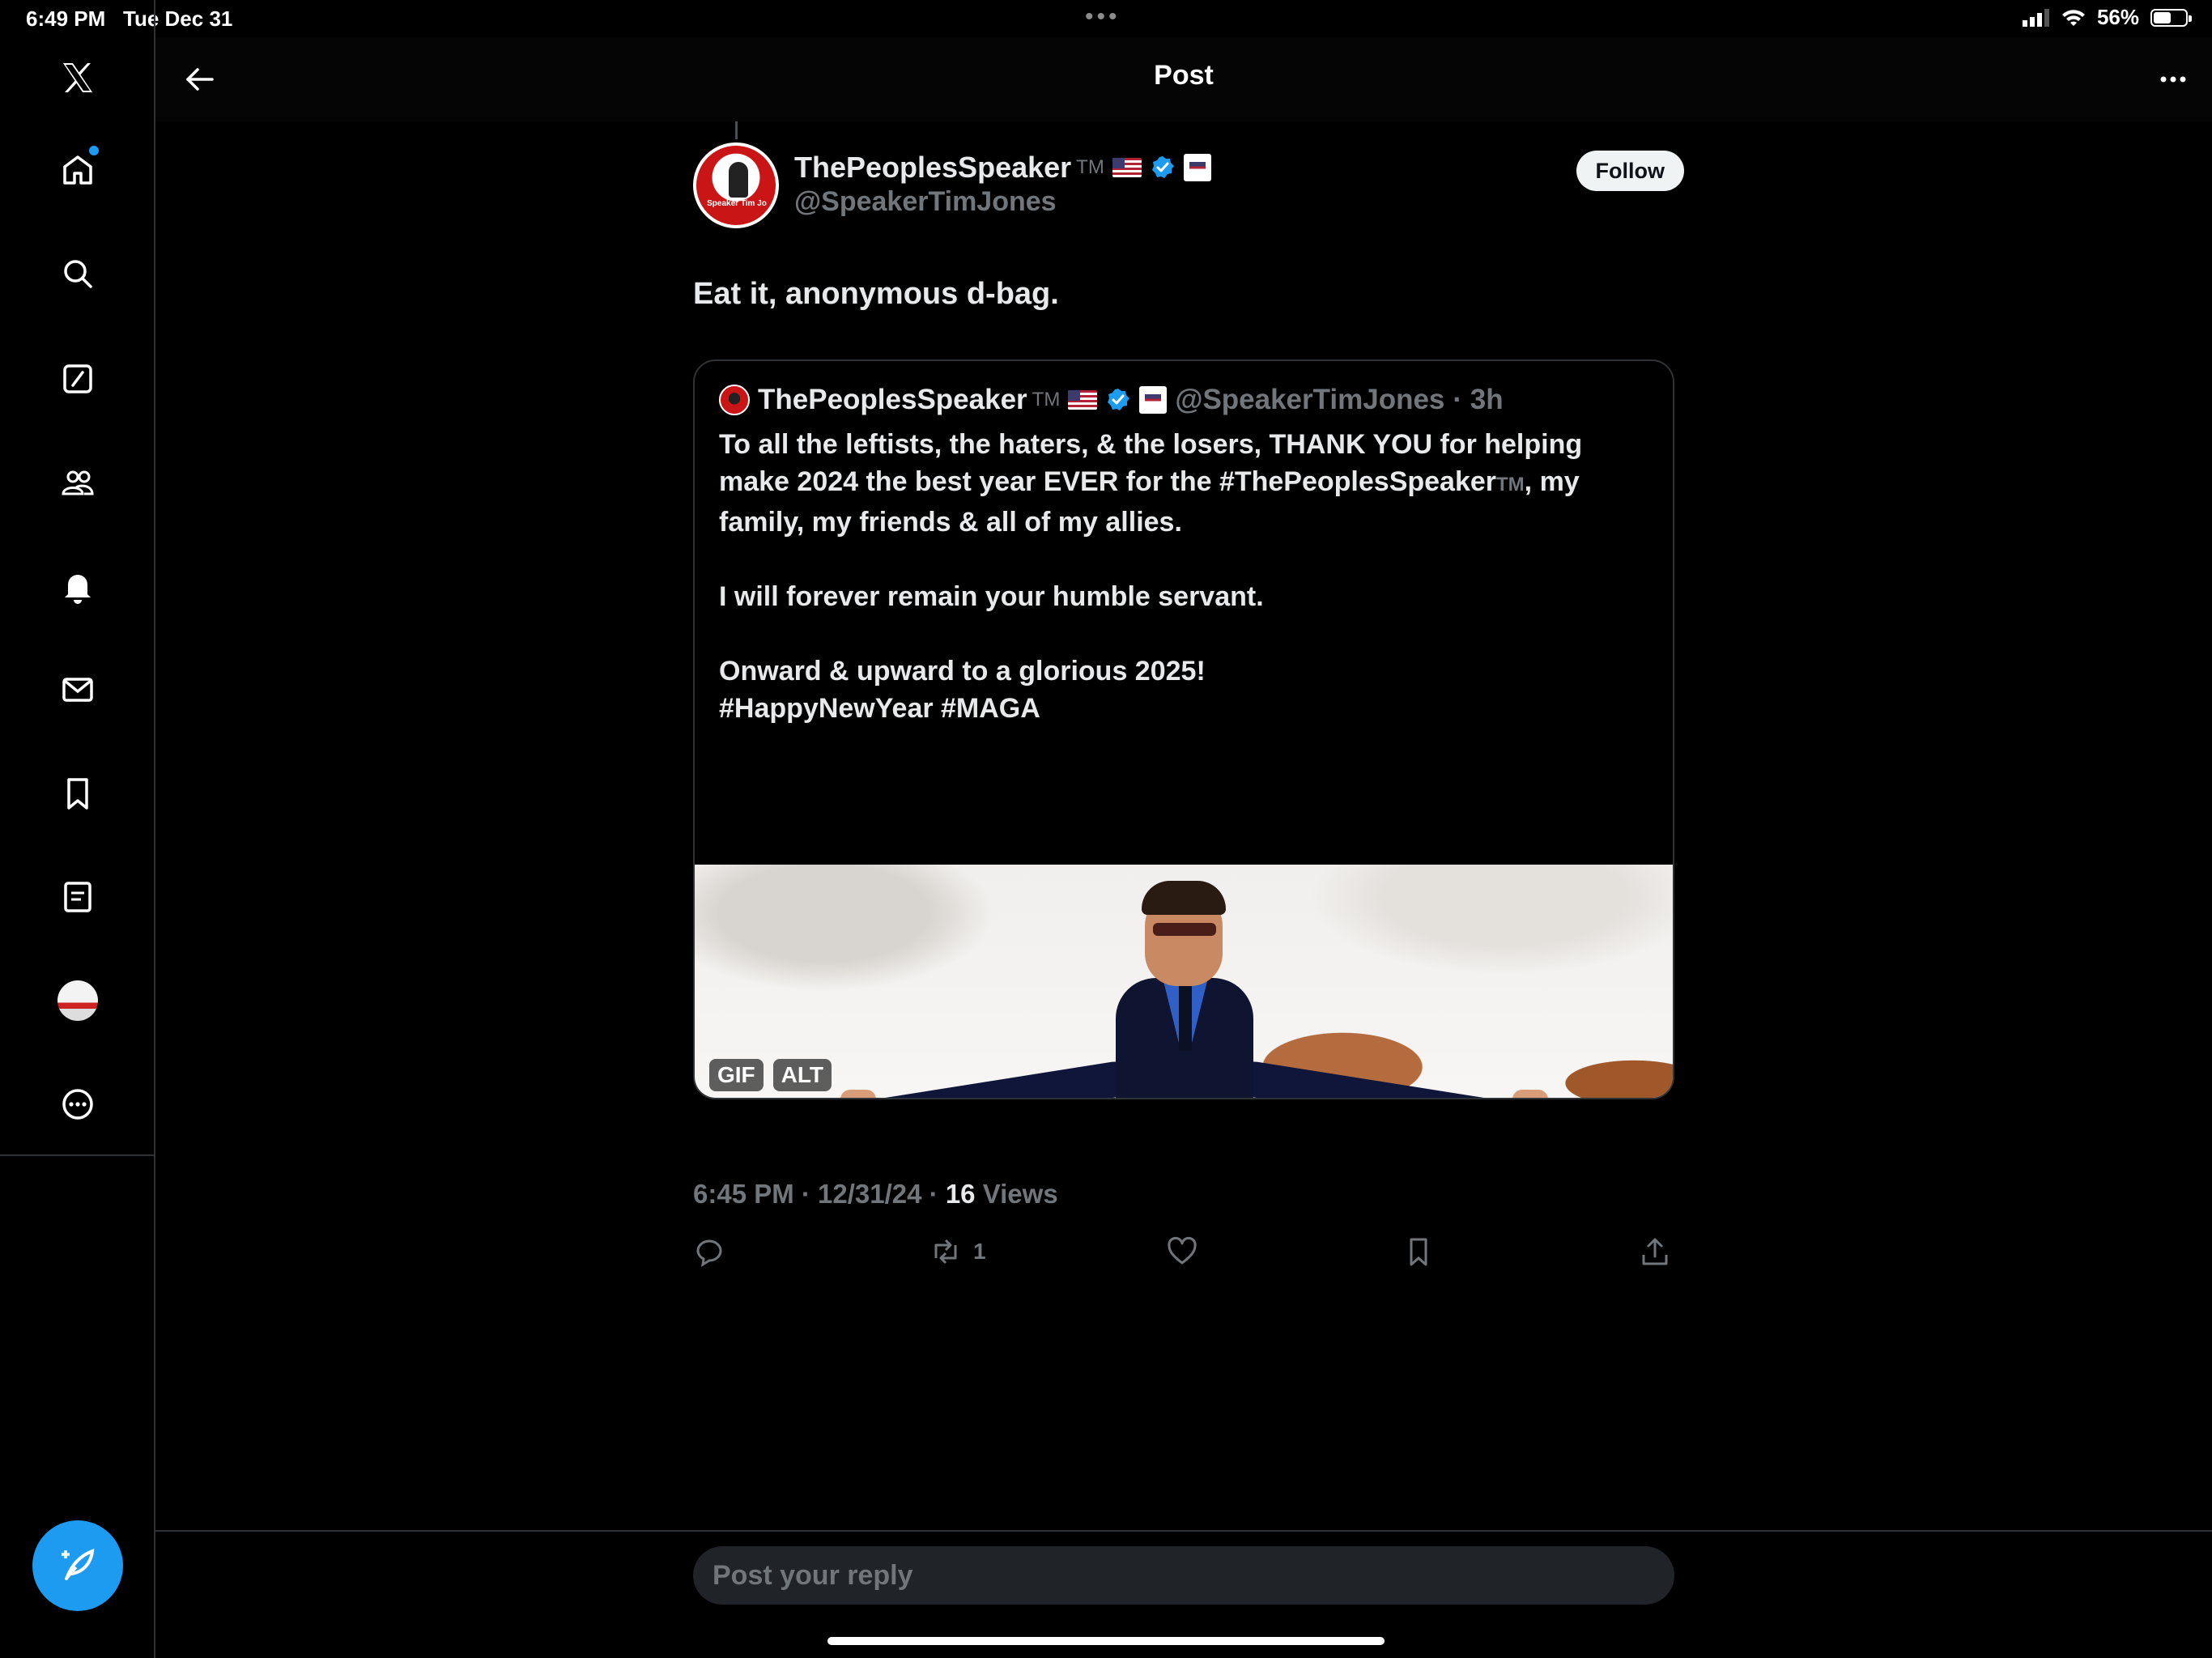 The image size is (2212, 1658). I want to click on bookmark-button, so click(1424, 1251).